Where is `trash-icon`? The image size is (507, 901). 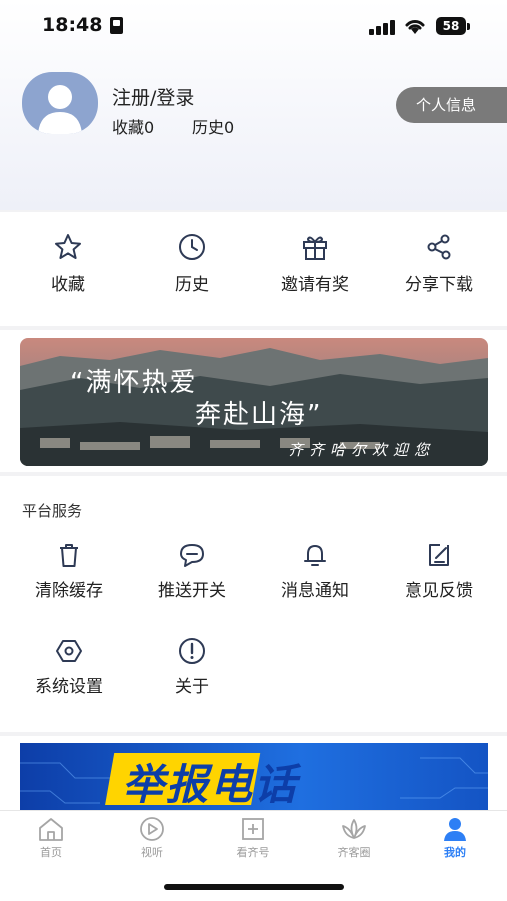
trash-icon is located at coordinates (69, 555).